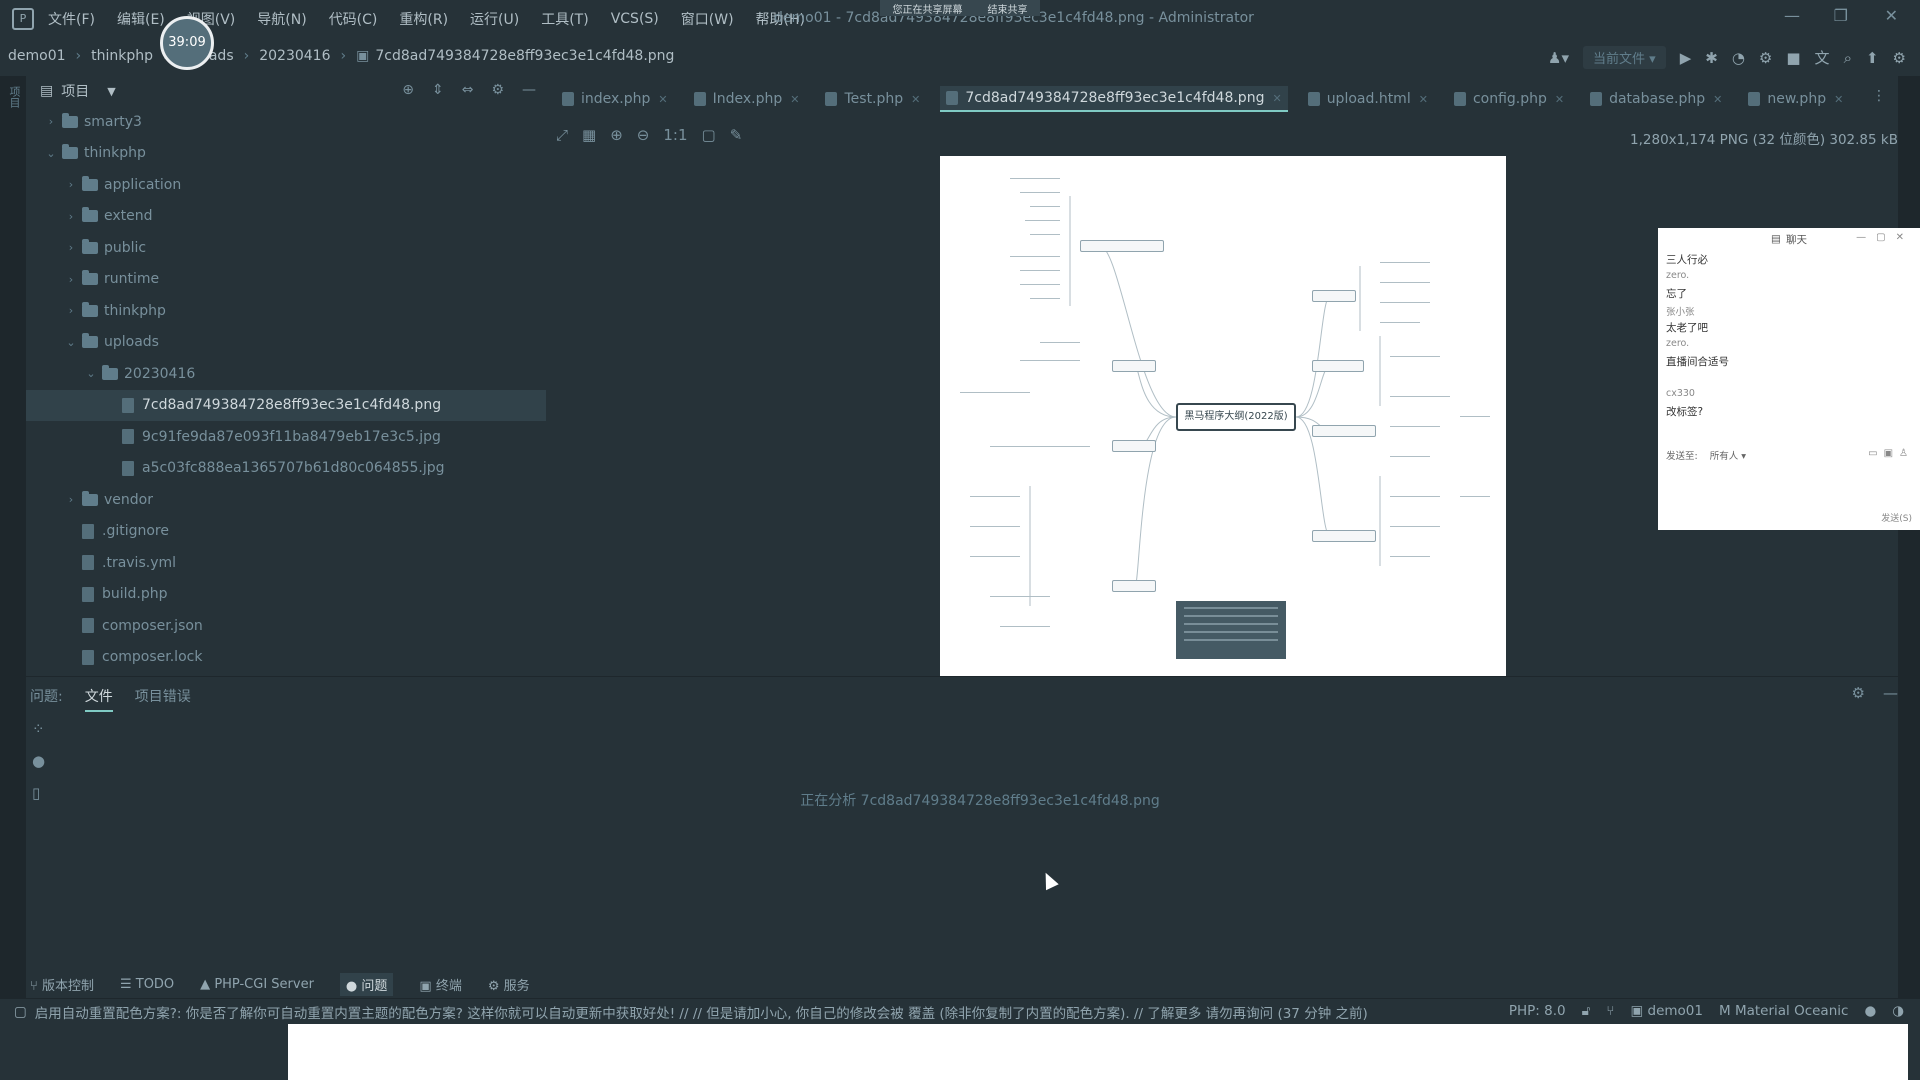 This screenshot has width=1920, height=1080. What do you see at coordinates (1899, 58) in the screenshot?
I see `settings-icon: ⚙` at bounding box center [1899, 58].